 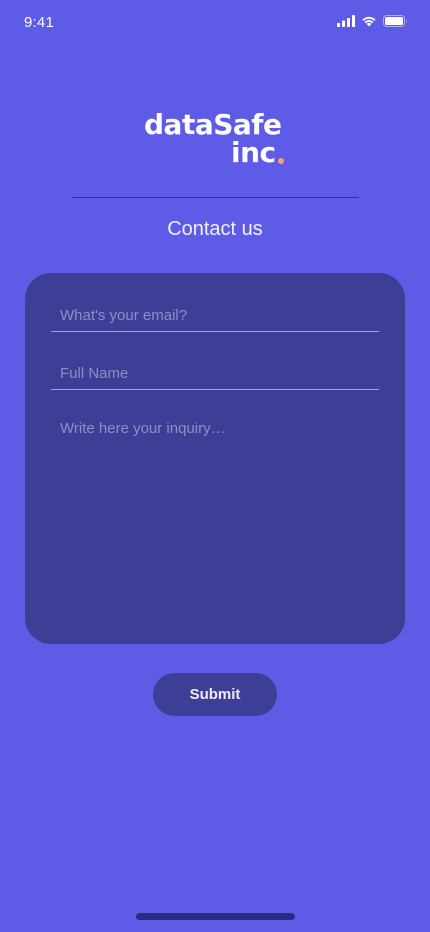 I want to click on datasafe-logo: dataSafe inc, so click(x=219, y=141).